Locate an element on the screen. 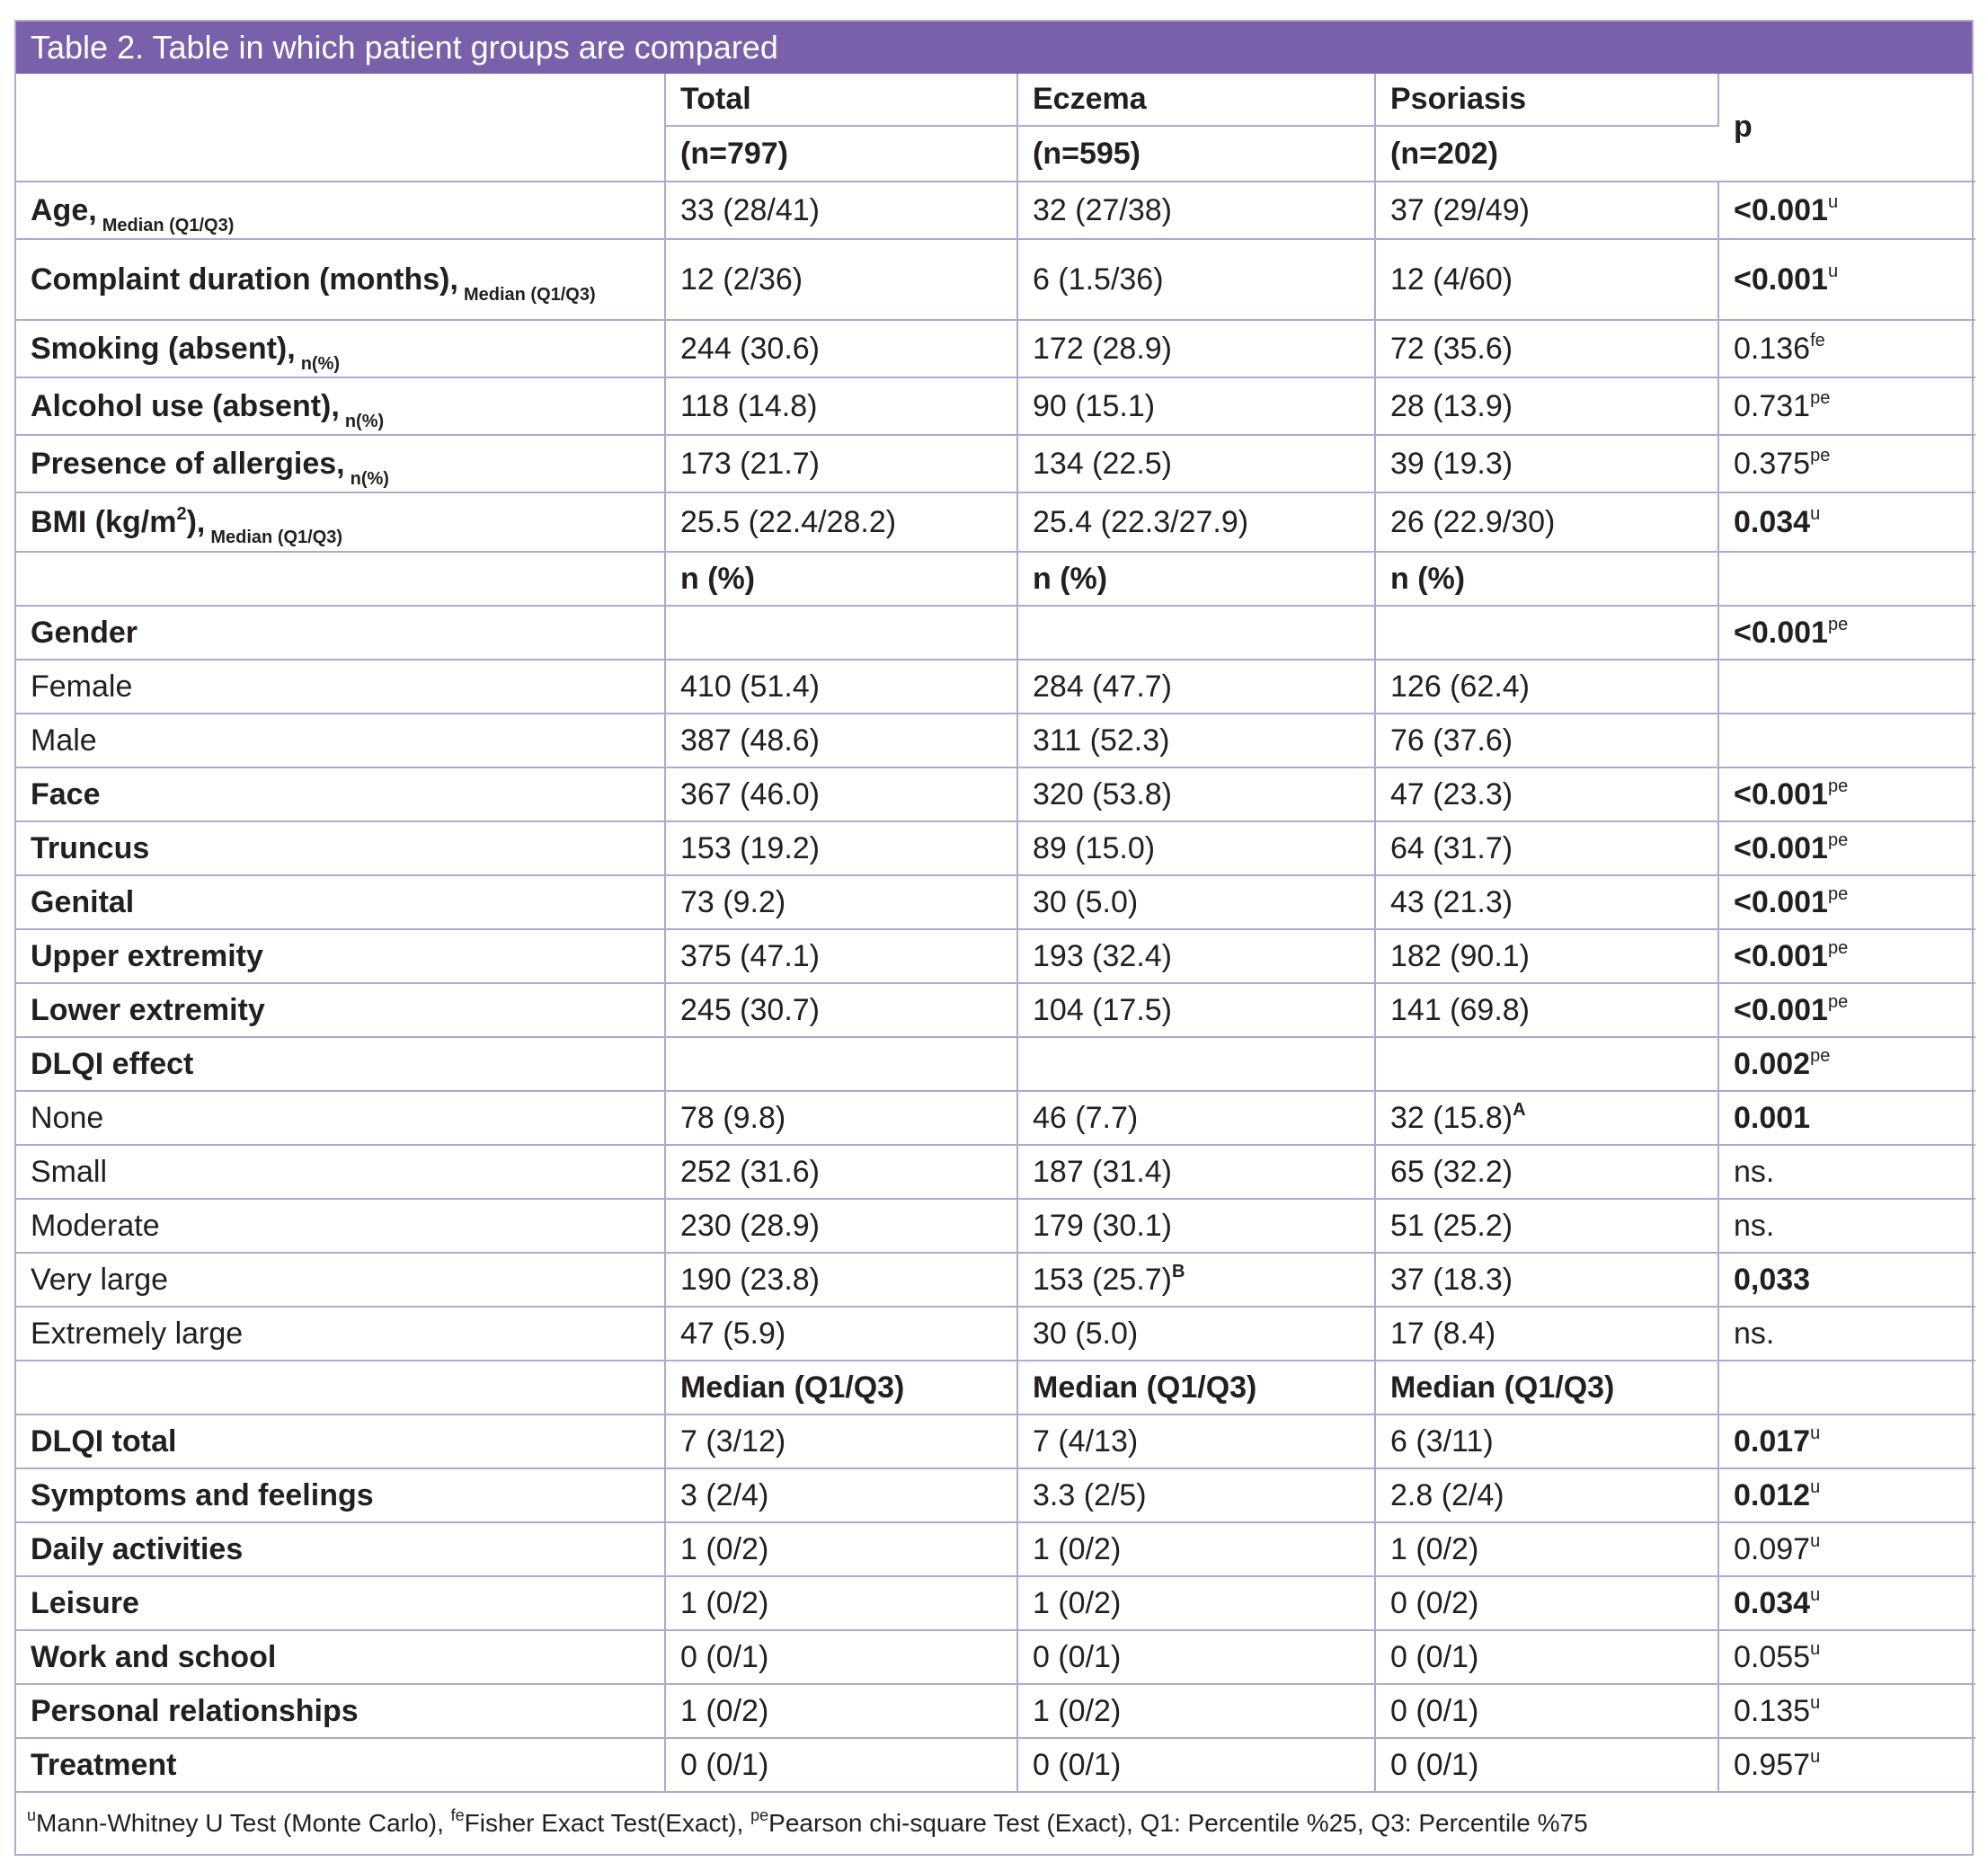 Image resolution: width=1988 pixels, height=1871 pixels. psoriasis-cell: 182 (90.1) is located at coordinates (1547, 956).